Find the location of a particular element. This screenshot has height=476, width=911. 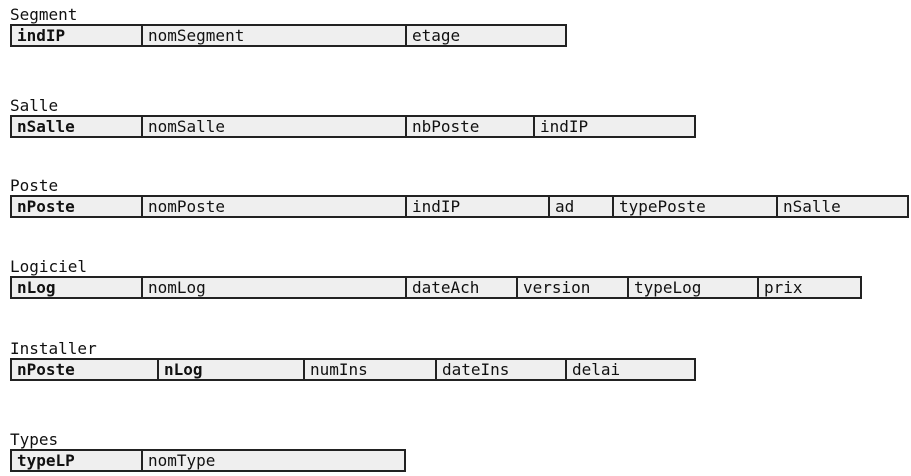

column-cell: delai is located at coordinates (631, 369).